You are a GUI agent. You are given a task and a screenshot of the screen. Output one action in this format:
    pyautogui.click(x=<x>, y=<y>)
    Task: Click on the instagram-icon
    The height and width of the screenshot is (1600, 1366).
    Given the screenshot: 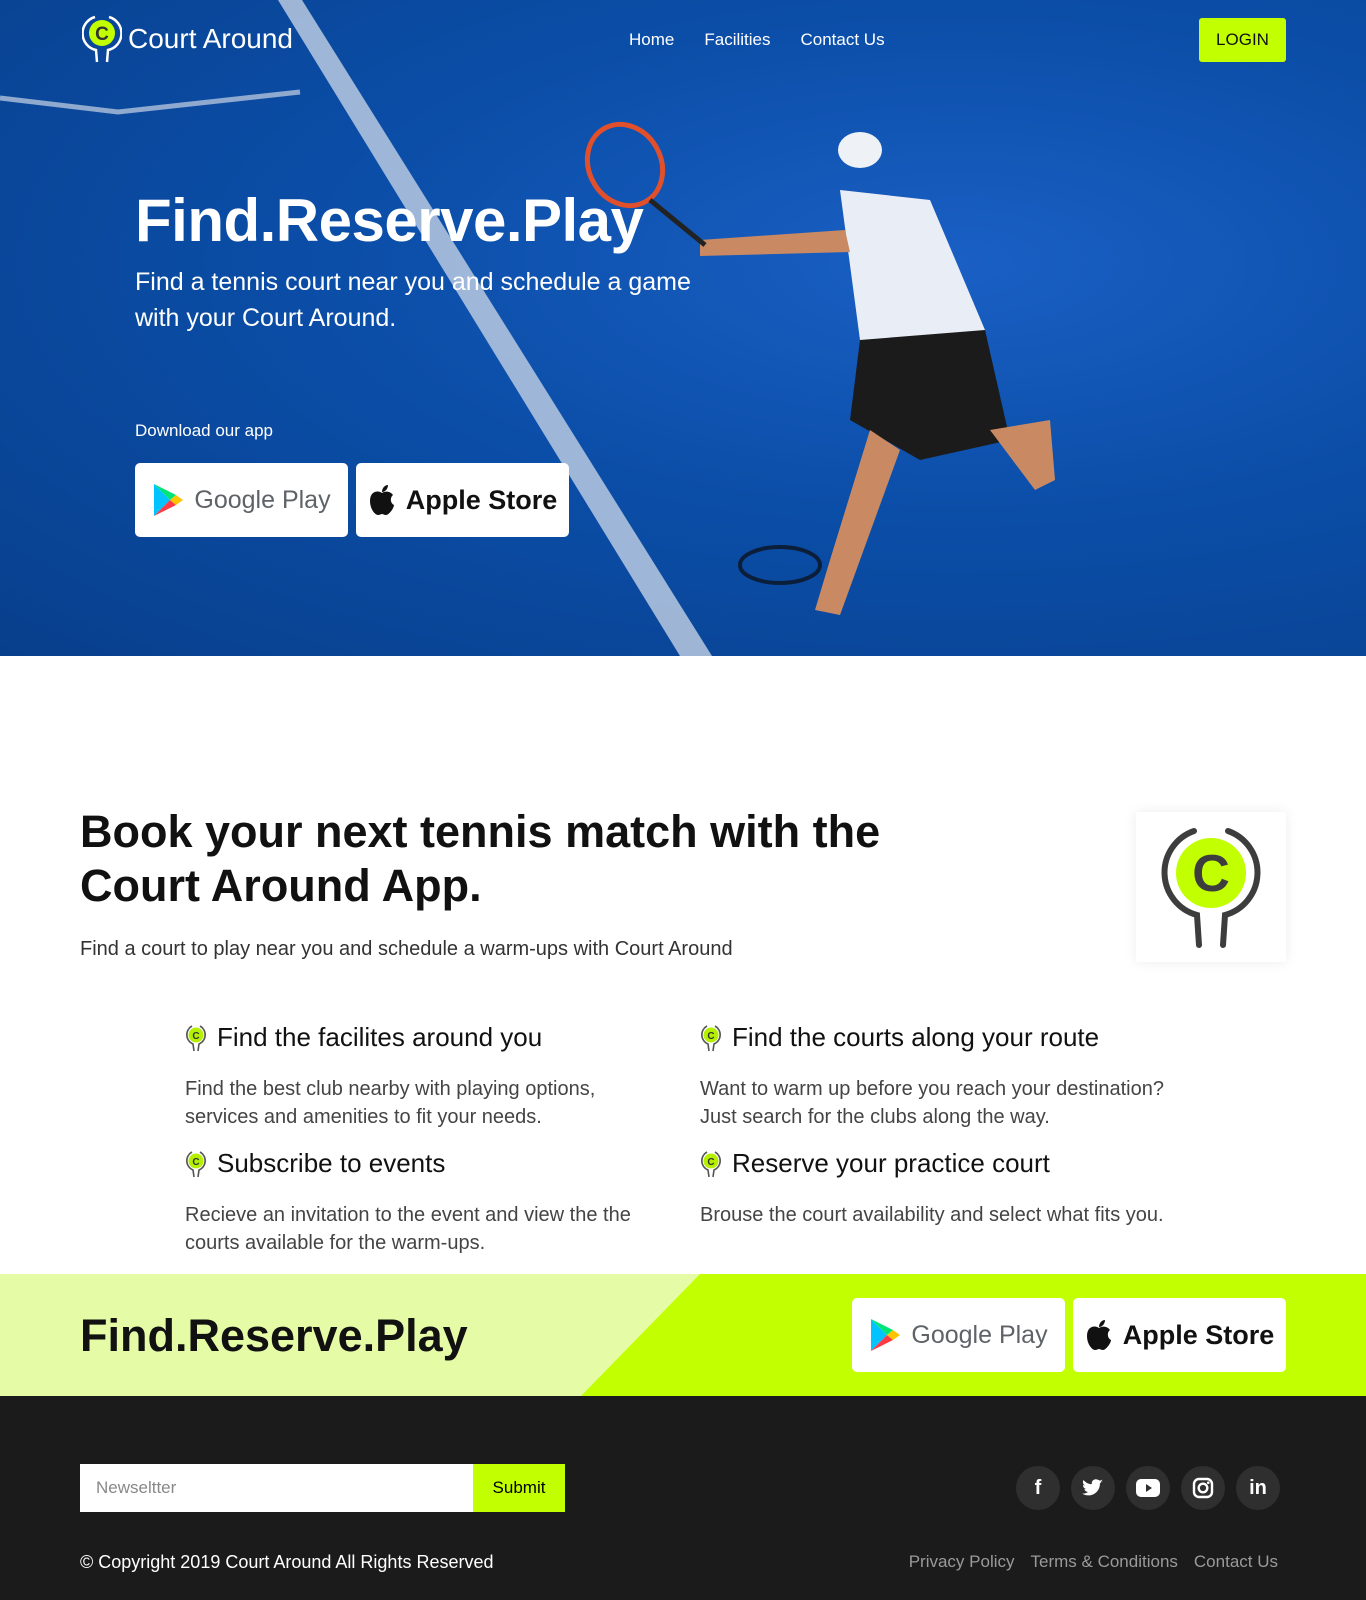 What is the action you would take?
    pyautogui.click(x=1203, y=1488)
    